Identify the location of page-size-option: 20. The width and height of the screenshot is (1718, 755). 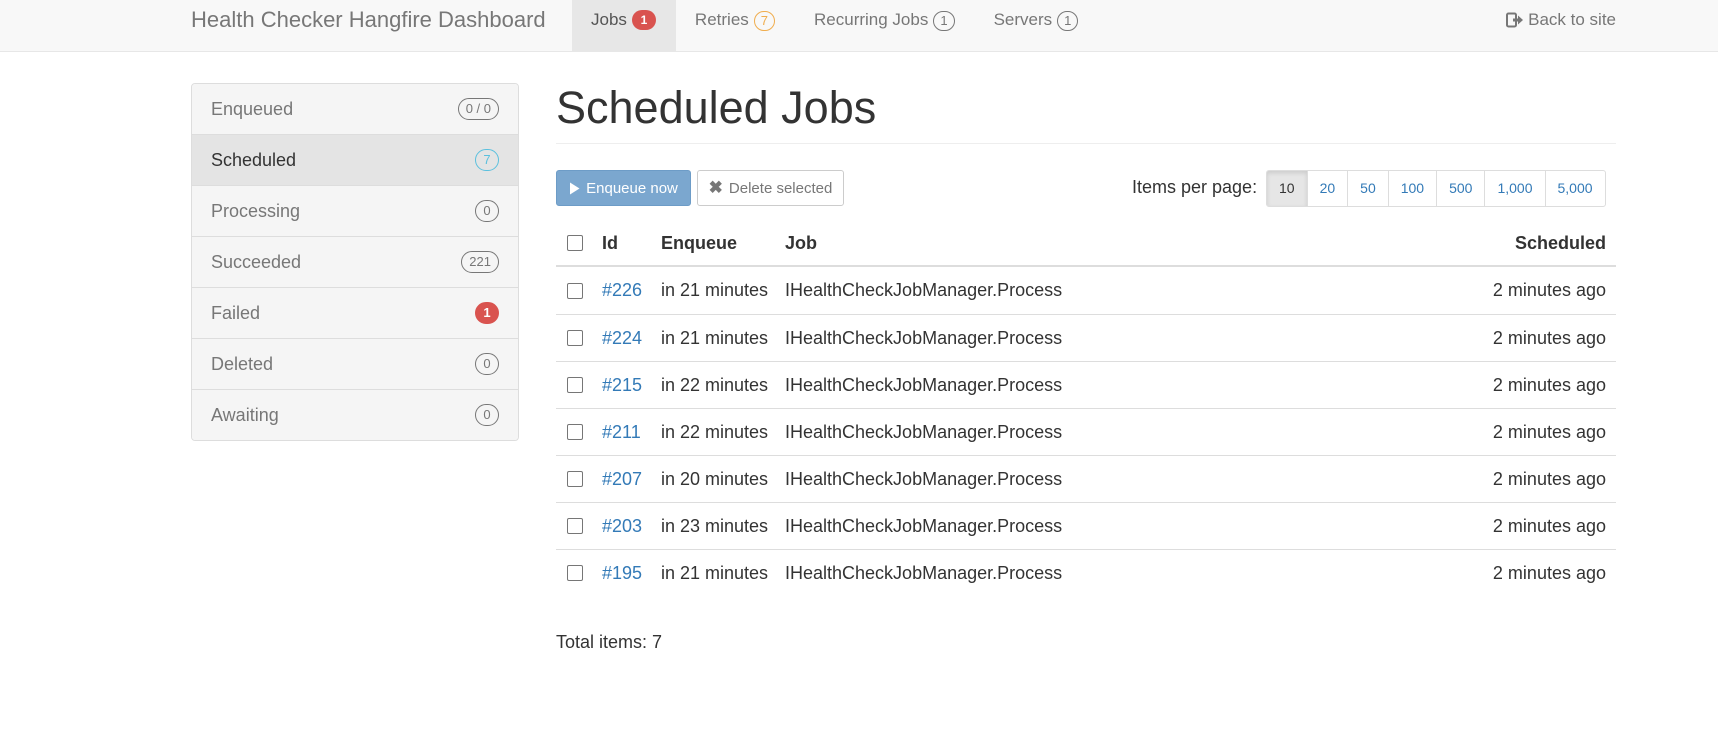
(1327, 188).